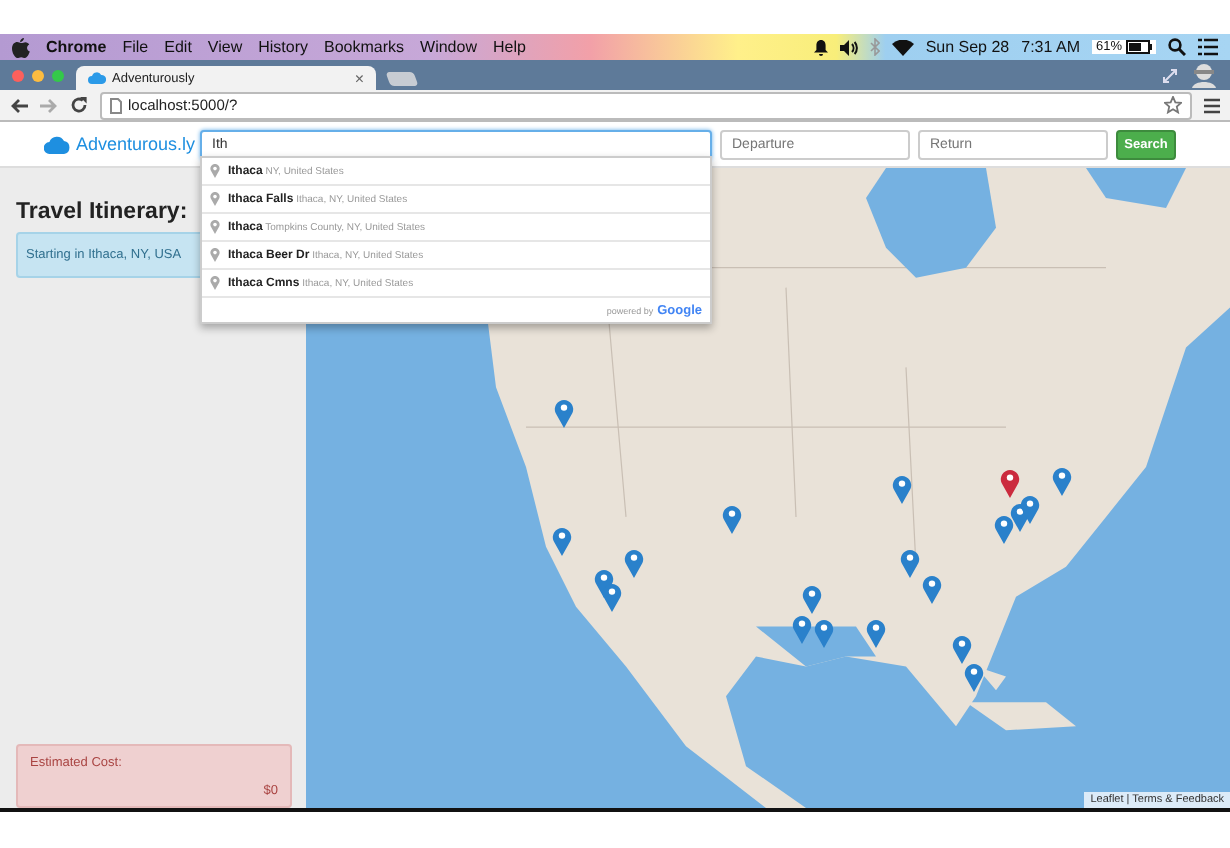 The height and width of the screenshot is (848, 1230). I want to click on search-icon, so click(1177, 47).